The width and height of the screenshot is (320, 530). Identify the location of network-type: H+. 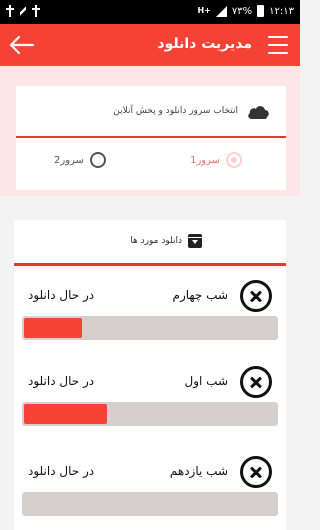
(204, 10).